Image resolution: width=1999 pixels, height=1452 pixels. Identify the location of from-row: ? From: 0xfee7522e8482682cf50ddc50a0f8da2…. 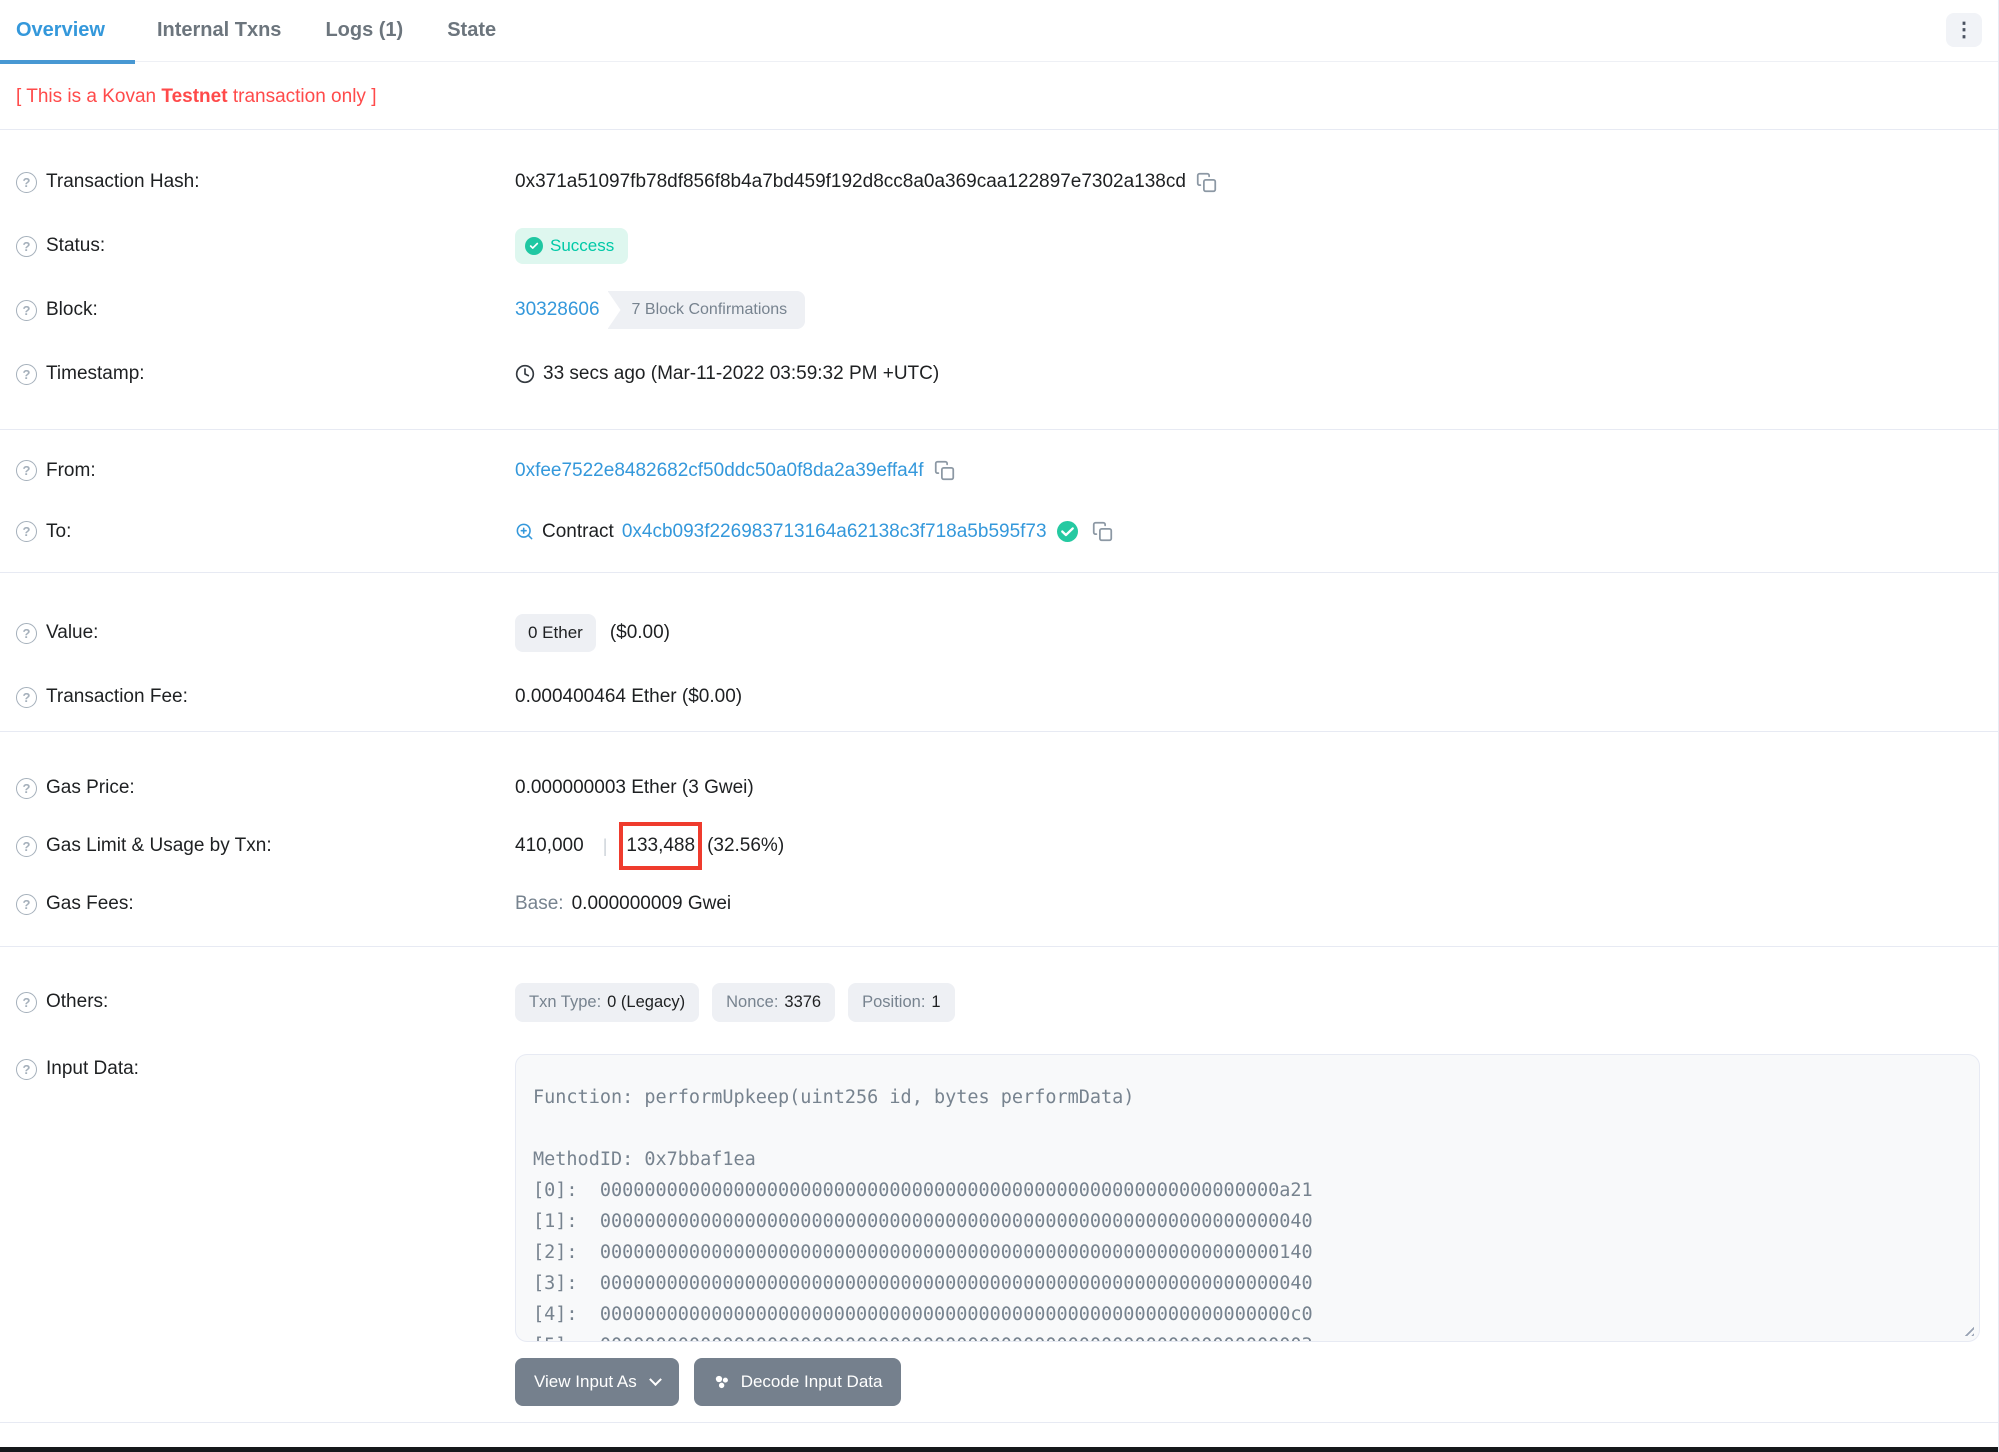
(999, 470).